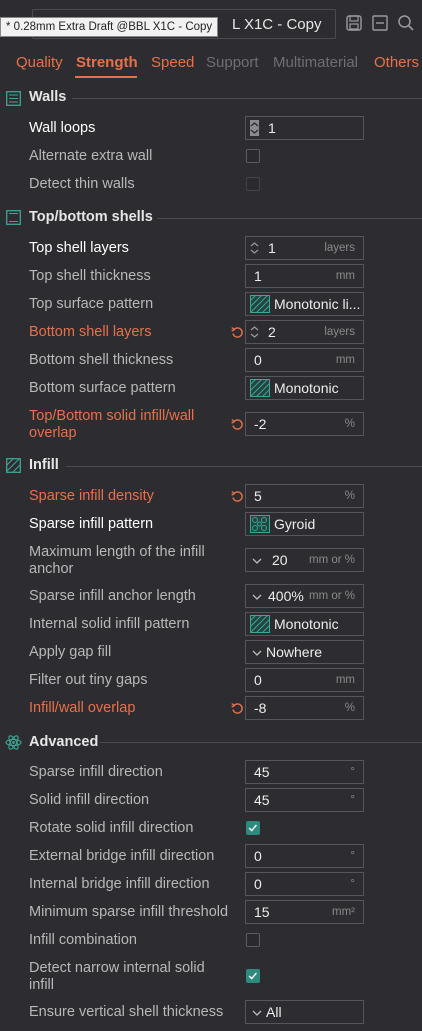 This screenshot has width=422, height=1031. Describe the element at coordinates (91, 304) in the screenshot. I see `top-surface-pattern-label: Top surface pattern` at that location.